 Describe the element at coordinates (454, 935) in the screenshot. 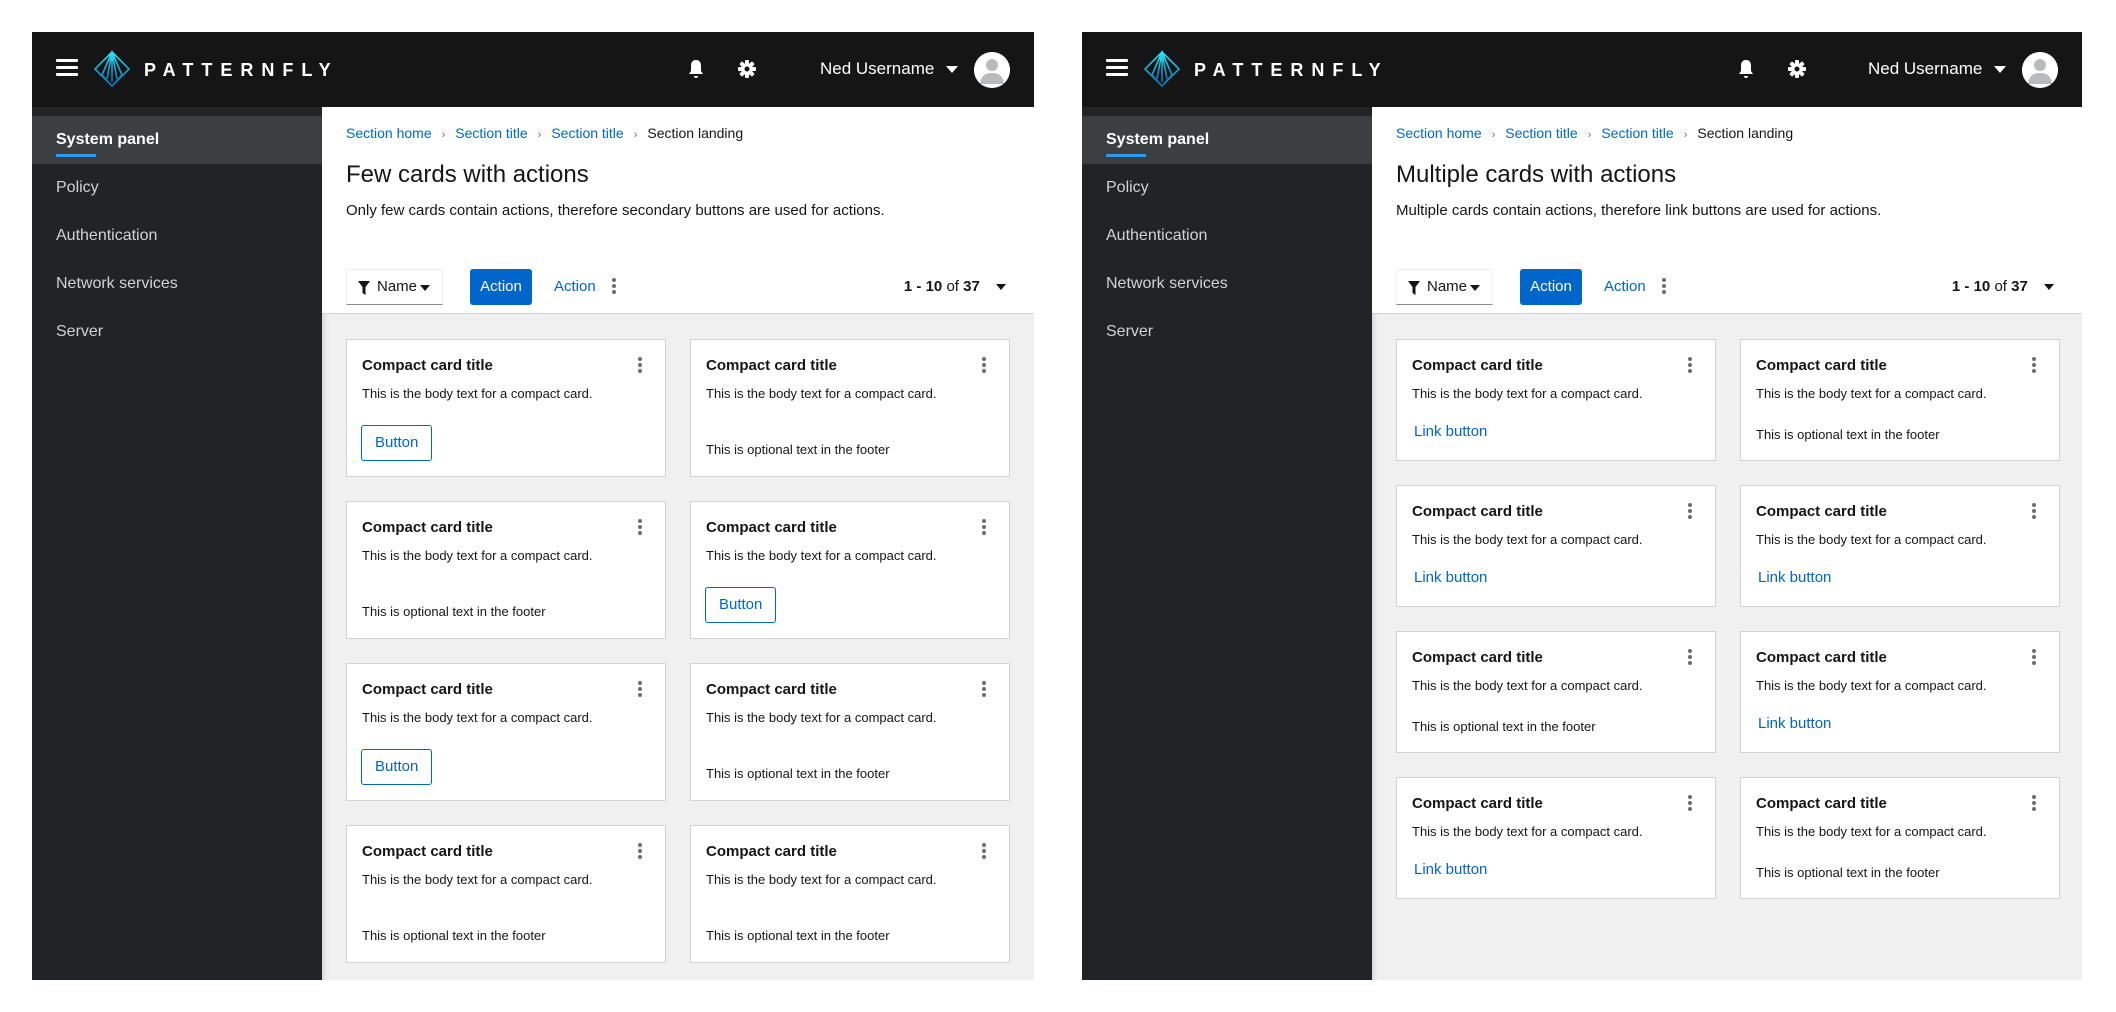

I see `card-footer-text: This is optional text in the footer` at that location.